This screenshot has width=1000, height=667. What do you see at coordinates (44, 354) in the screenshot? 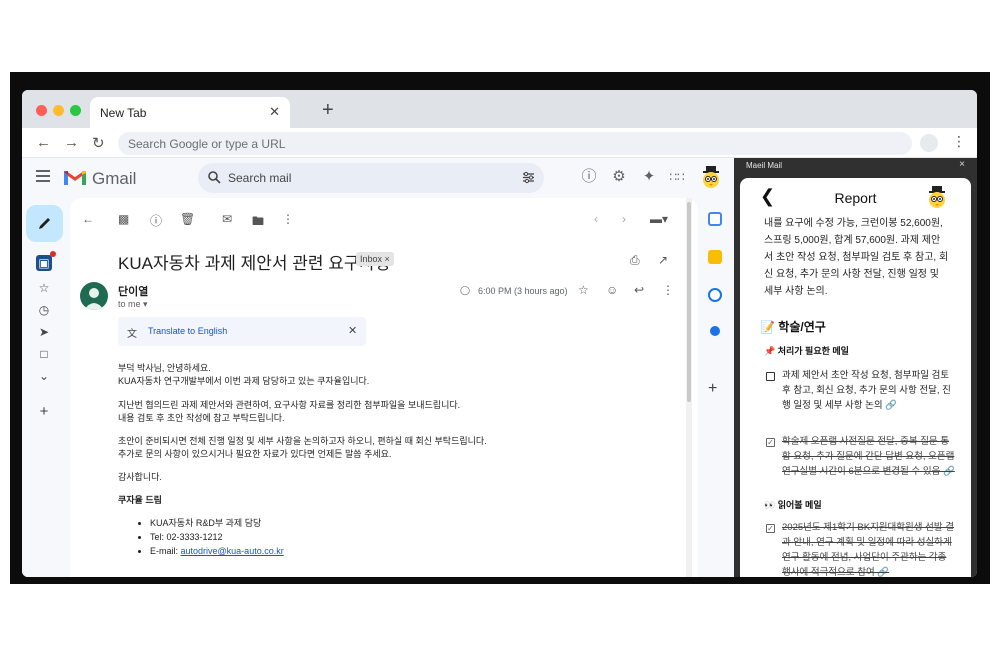
I see `drafts-icon: □` at bounding box center [44, 354].